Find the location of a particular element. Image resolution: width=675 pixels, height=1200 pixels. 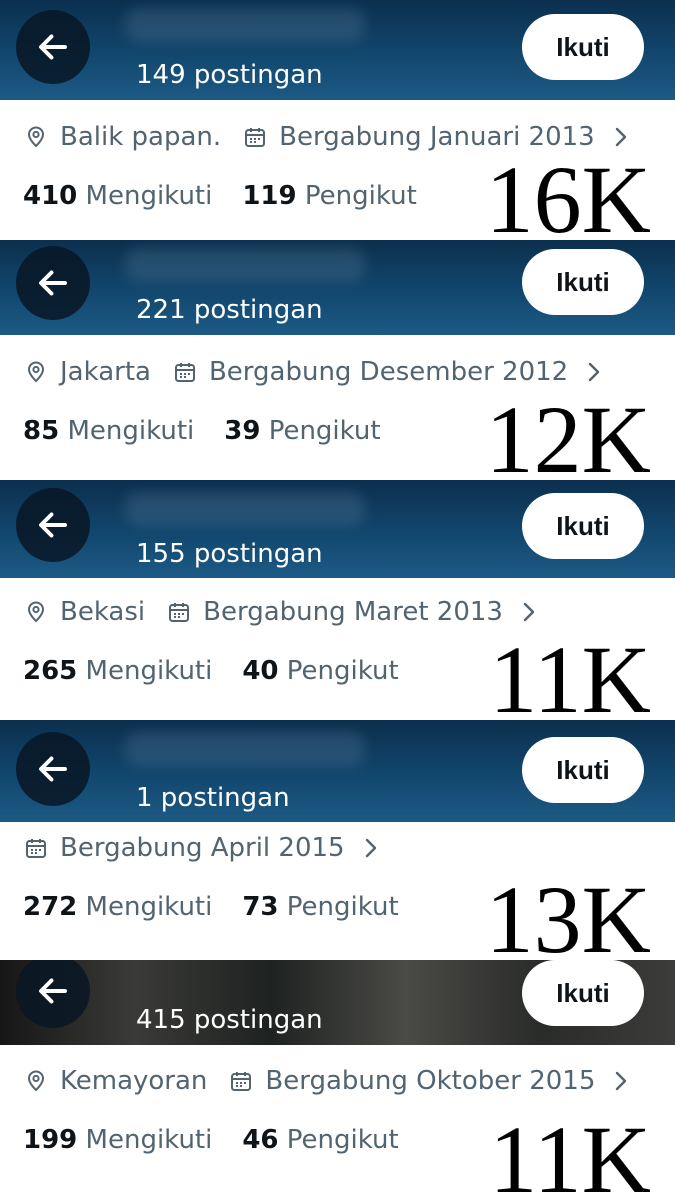

profile-meta: Jakarta Bergabung Desember 2012 is located at coordinates (313, 372).